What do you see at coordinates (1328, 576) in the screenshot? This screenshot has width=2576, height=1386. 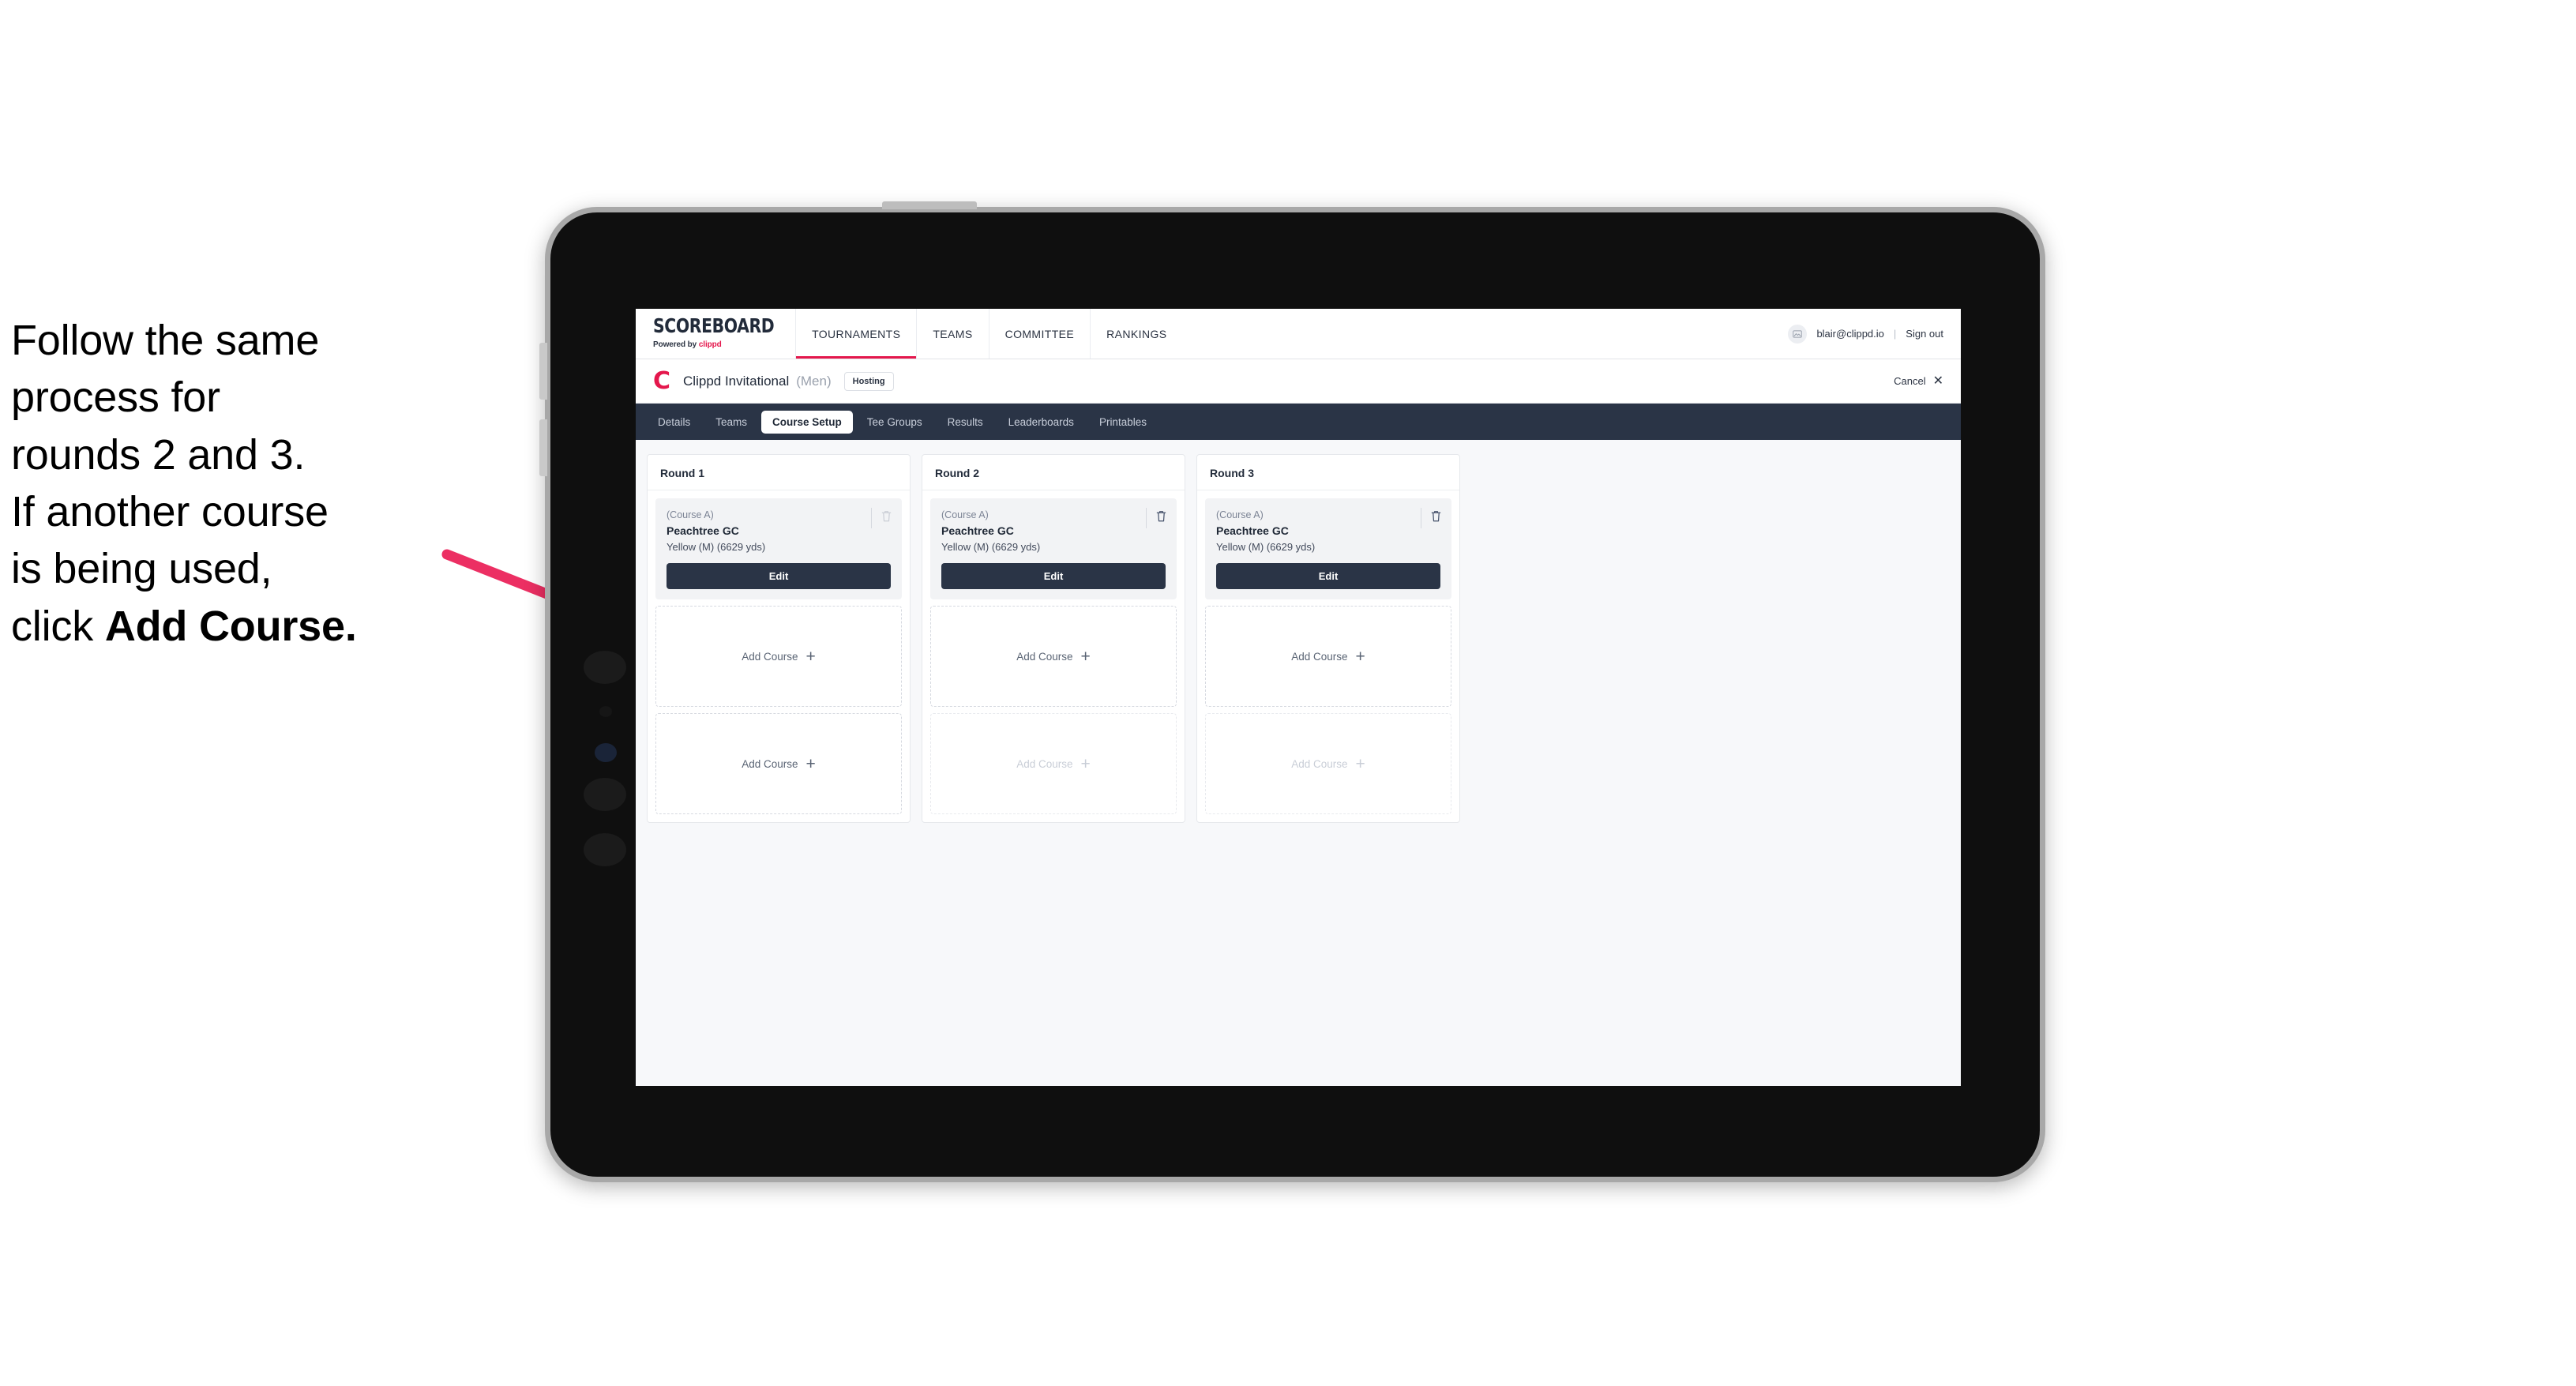 I see `edit-course-button-round3: Edit` at bounding box center [1328, 576].